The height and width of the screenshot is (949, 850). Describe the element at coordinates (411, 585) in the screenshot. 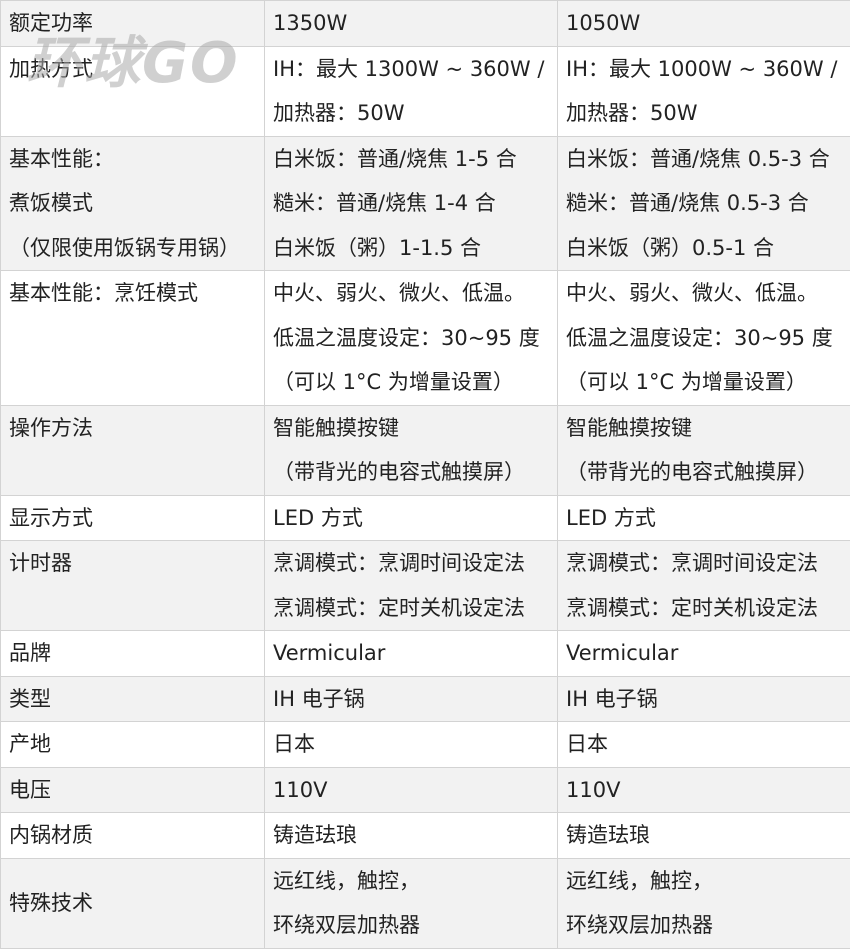

I see `value-model-a: 烹调模式：烹调时间设定法 烹调模式：定时关机设定法` at that location.